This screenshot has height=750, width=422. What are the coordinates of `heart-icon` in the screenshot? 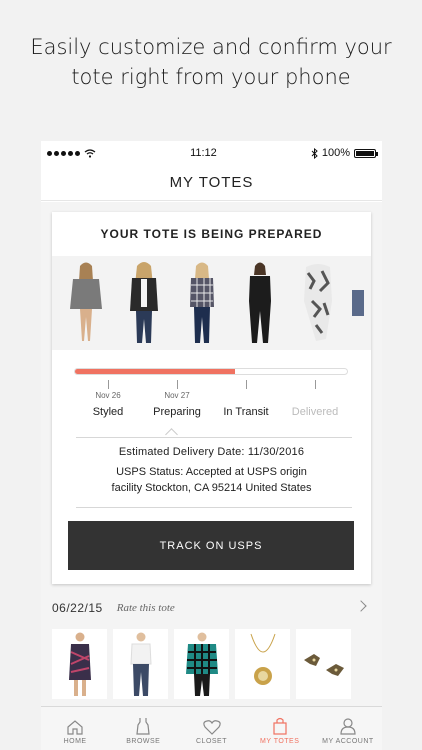 It's located at (211, 727).